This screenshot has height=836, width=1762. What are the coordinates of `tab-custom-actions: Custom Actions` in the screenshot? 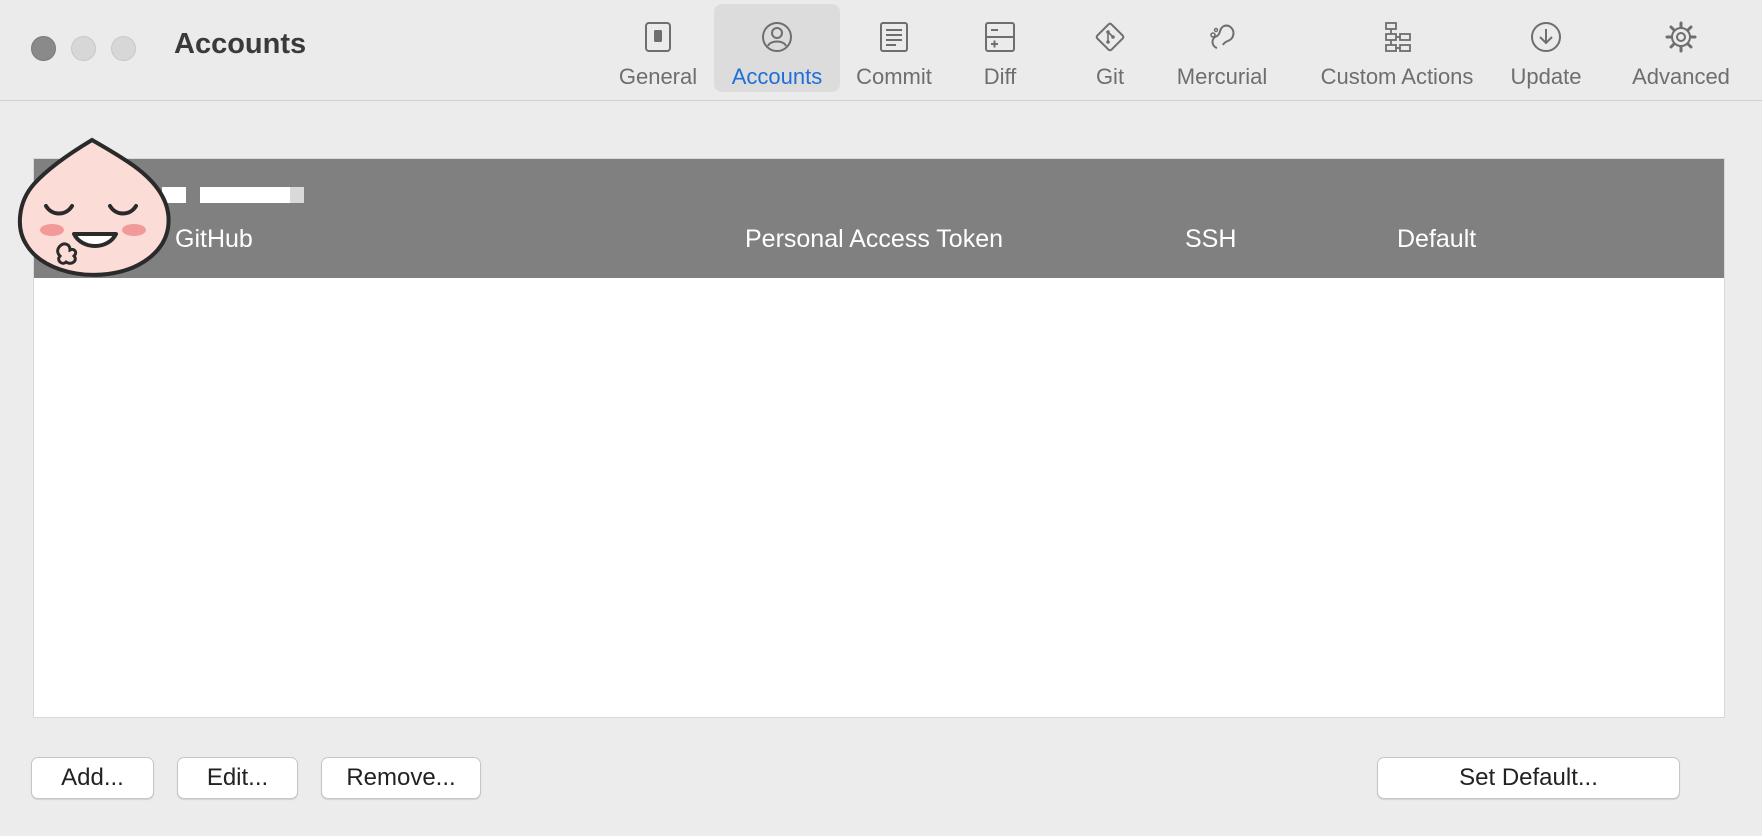 It's located at (1397, 48).